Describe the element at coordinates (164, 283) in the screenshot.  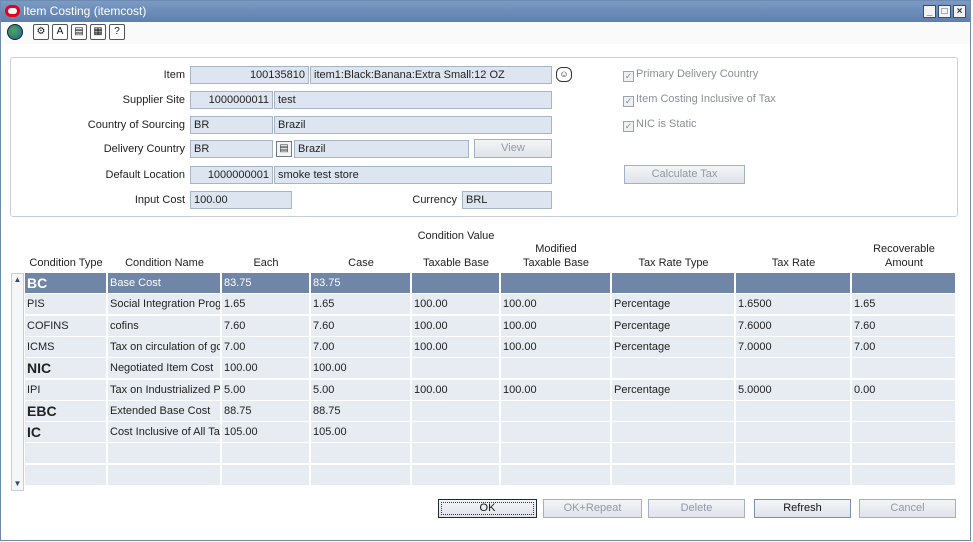
I see `cell-condition-name: Base Cost` at that location.